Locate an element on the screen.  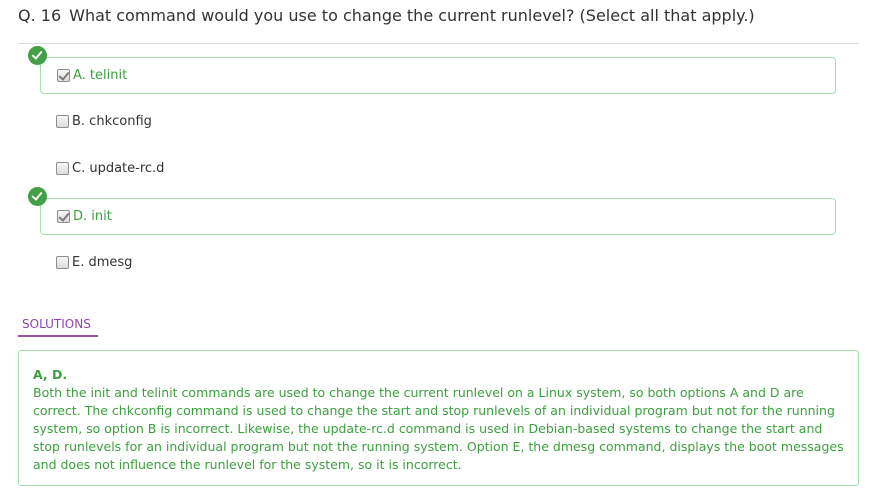
option-a: A. telinit is located at coordinates (432, 70).